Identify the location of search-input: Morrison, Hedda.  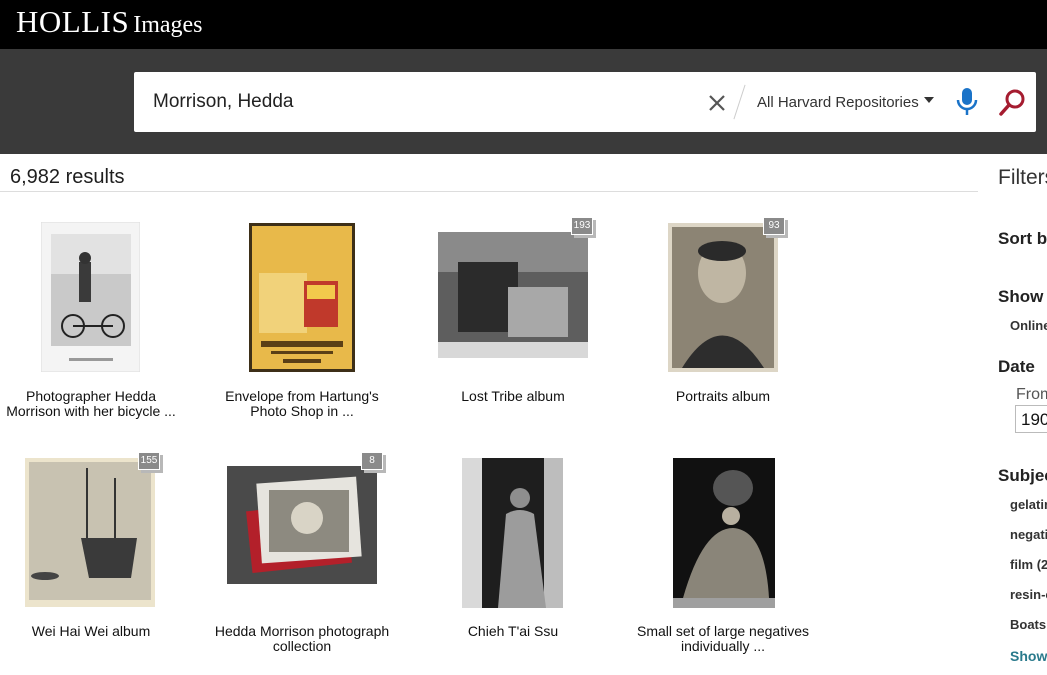
(223, 102).